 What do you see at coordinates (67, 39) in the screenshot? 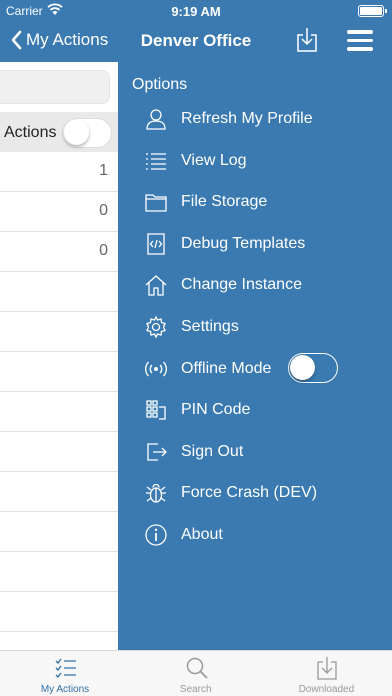
I see `back-label: My Actions` at bounding box center [67, 39].